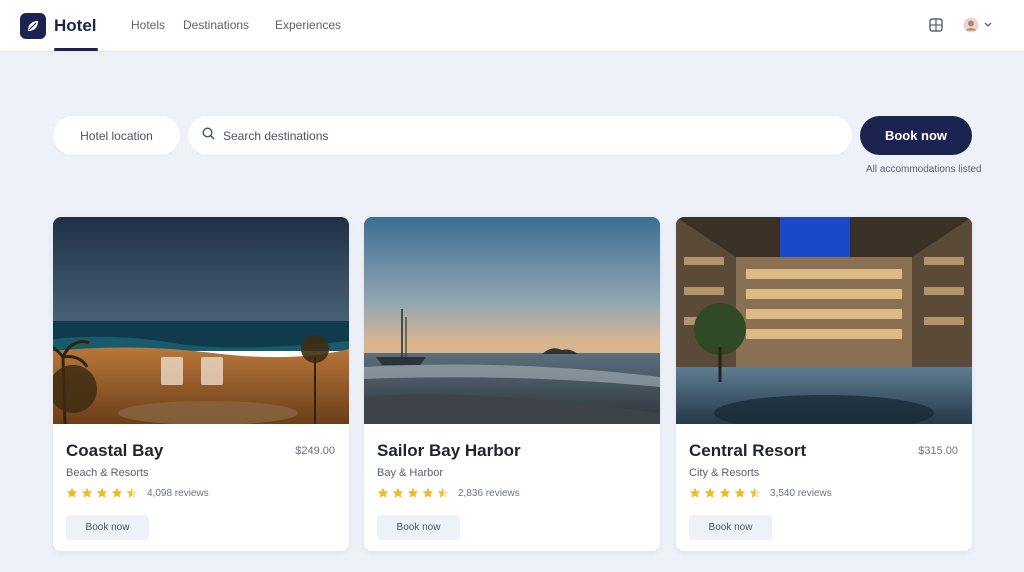 Image resolution: width=1024 pixels, height=572 pixels. I want to click on search-input, so click(523, 135).